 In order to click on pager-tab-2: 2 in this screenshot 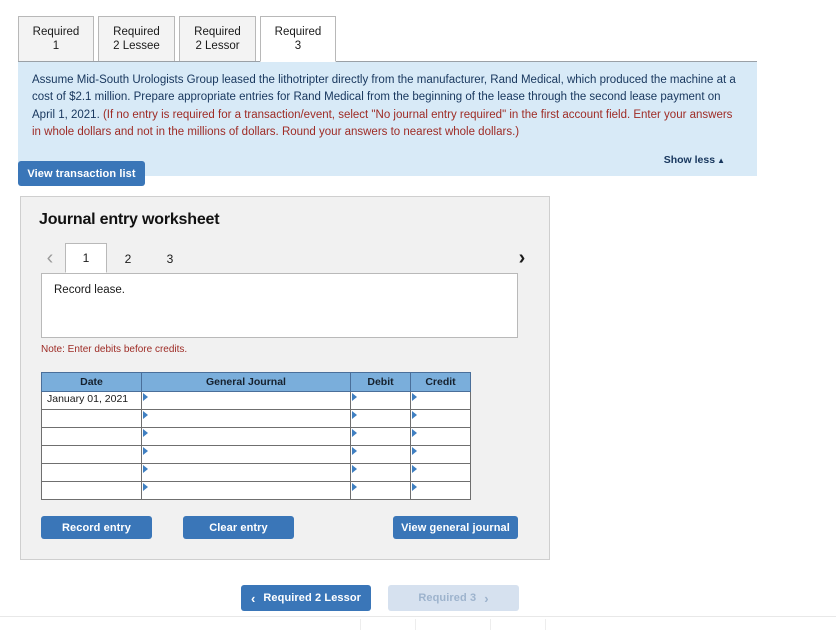, I will do `click(128, 258)`.